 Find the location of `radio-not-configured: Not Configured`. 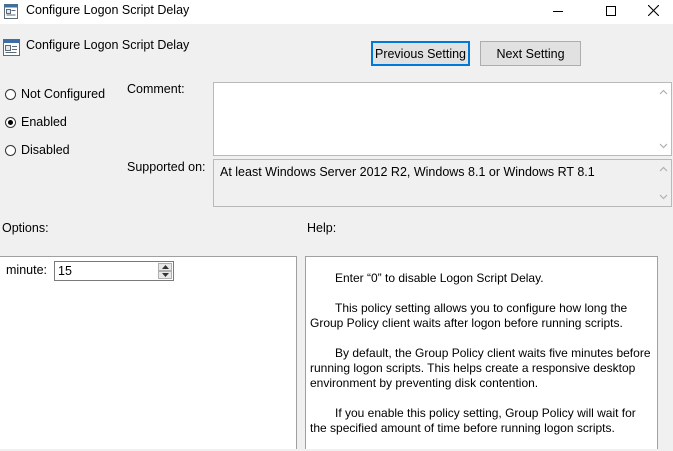

radio-not-configured: Not Configured is located at coordinates (60, 94).